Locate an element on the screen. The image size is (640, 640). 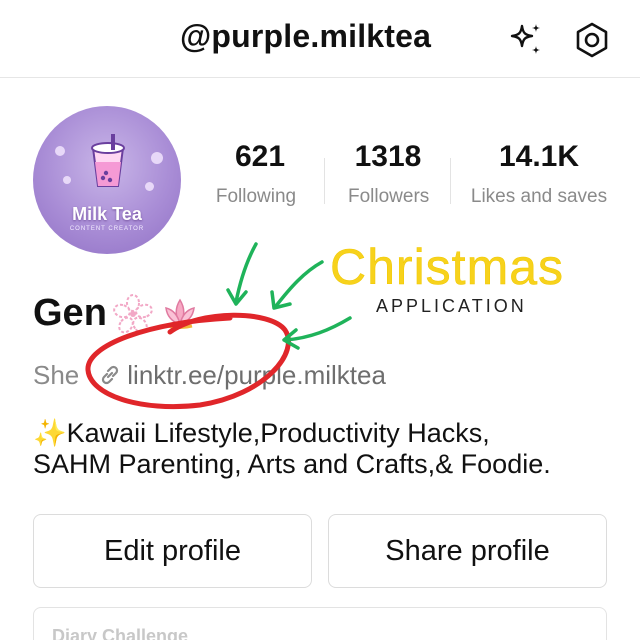
lotus-icon is located at coordinates (179, 313).